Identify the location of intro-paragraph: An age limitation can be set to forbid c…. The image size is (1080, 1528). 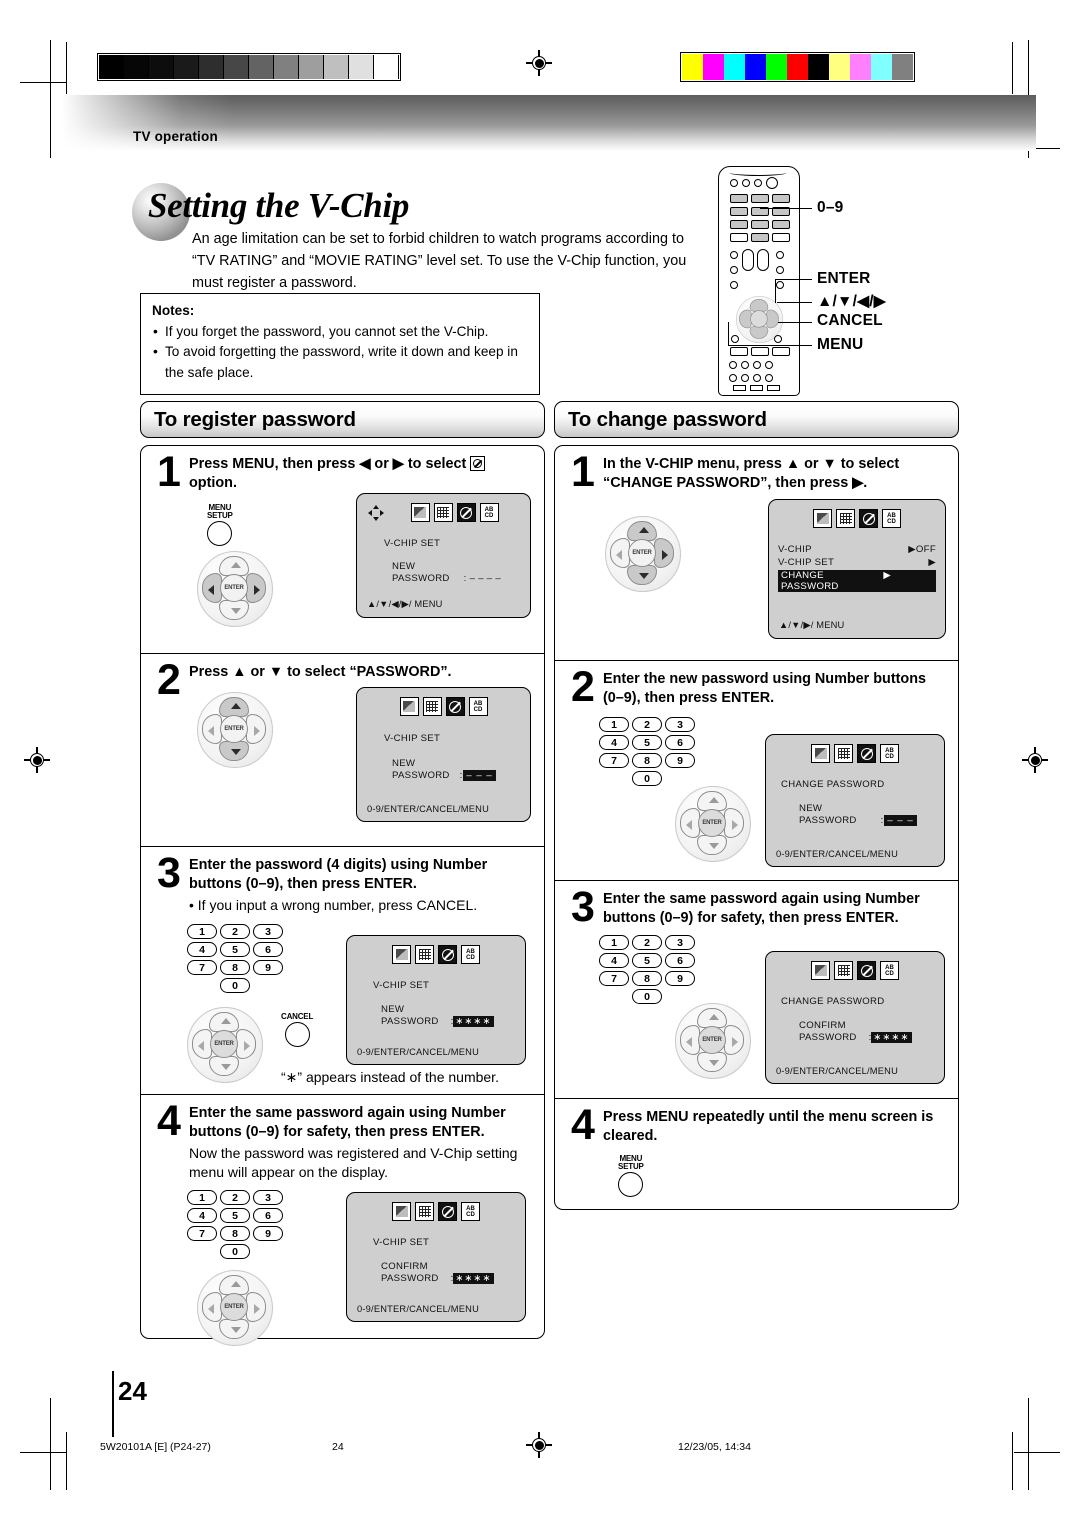
(439, 261).